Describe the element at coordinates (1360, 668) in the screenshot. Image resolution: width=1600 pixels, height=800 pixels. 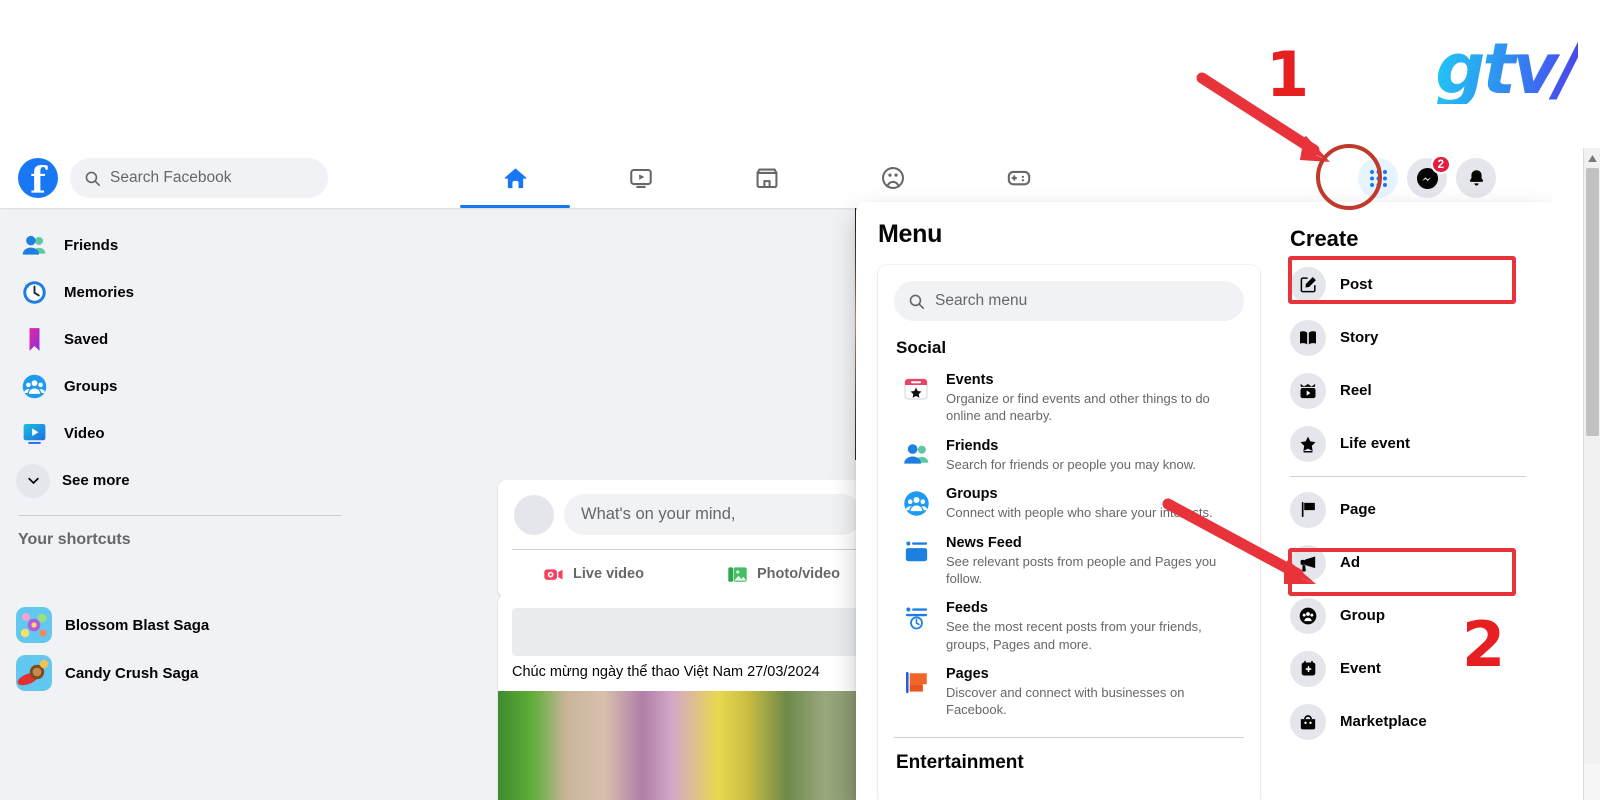
I see `create-item-label: Event` at that location.